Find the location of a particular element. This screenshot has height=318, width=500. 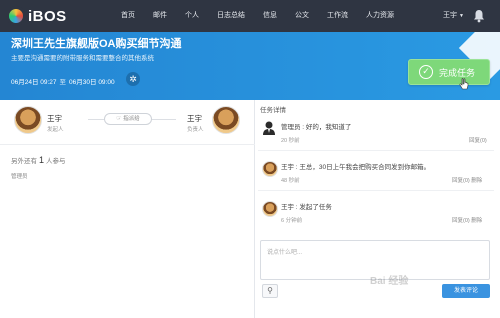

comment-text: 王宇 : 发起了任务 is located at coordinates (306, 207).